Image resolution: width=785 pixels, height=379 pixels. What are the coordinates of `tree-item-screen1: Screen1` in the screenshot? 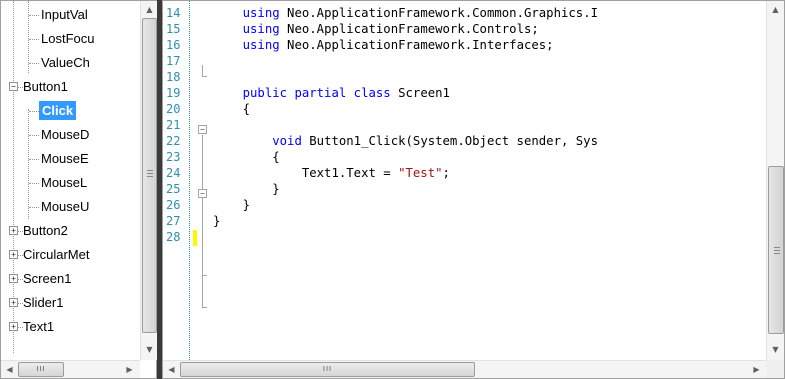 It's located at (47, 278).